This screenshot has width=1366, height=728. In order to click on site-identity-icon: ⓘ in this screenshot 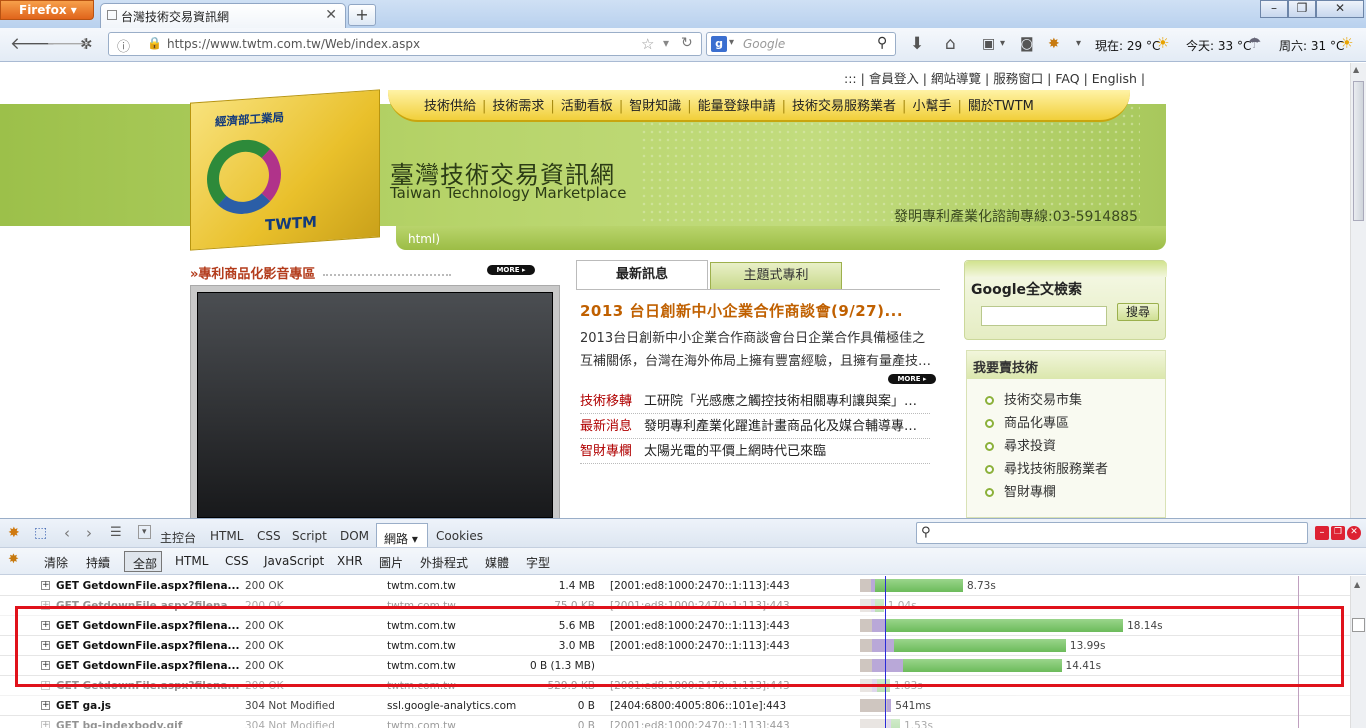, I will do `click(123, 45)`.